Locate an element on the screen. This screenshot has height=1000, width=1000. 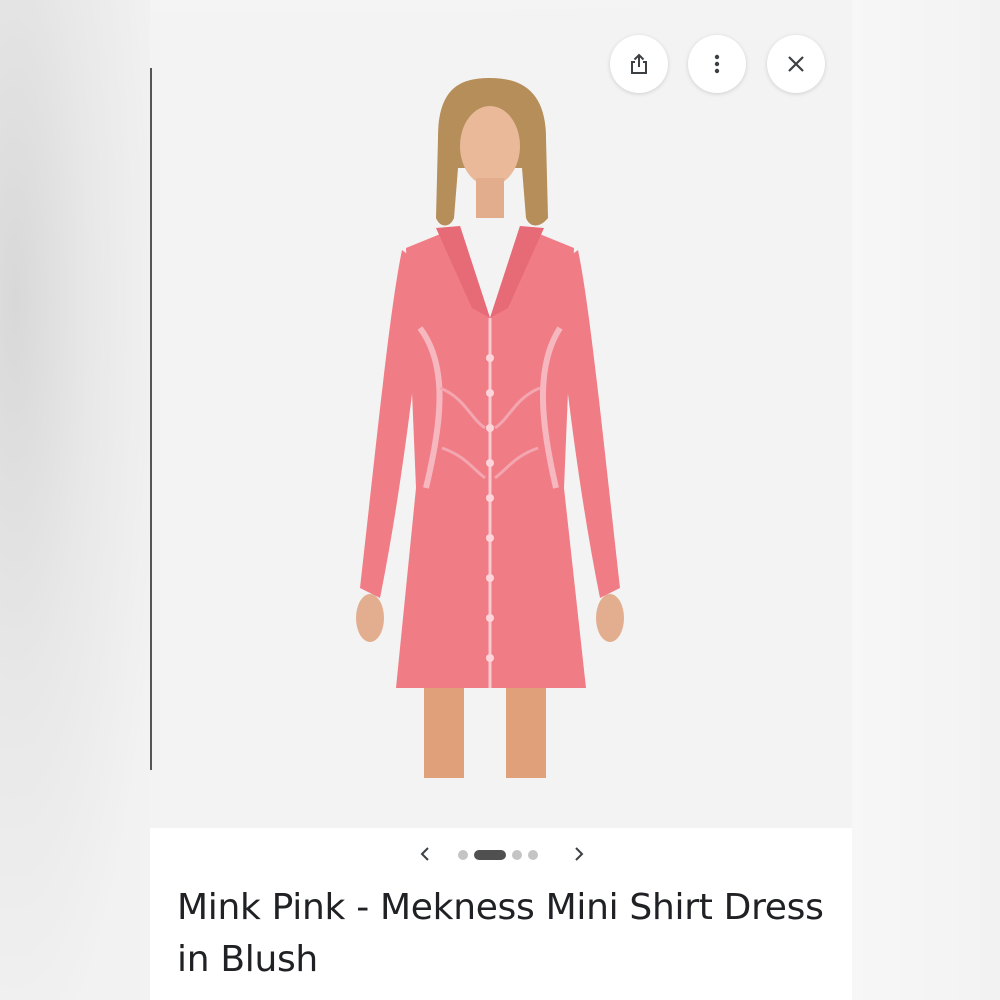
more-options-button is located at coordinates (717, 64).